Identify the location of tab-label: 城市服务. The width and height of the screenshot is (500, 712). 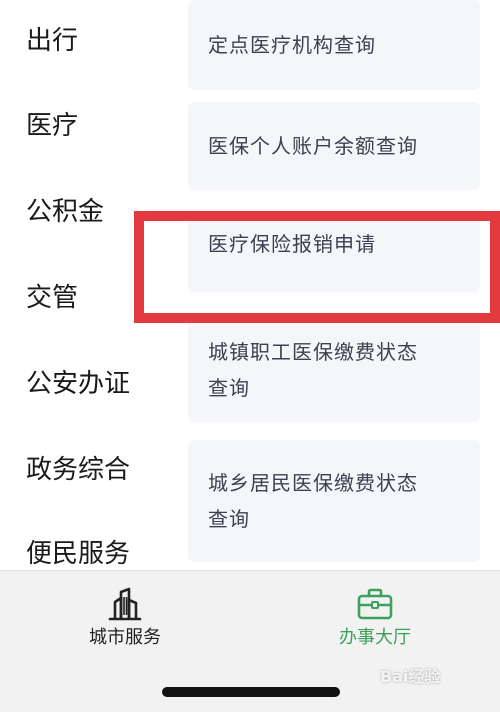
(125, 637).